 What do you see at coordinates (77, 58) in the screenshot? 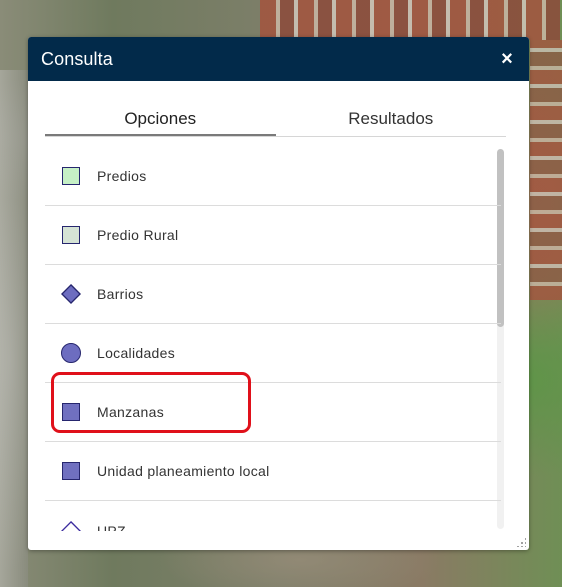
I see `panel-title: Consulta` at bounding box center [77, 58].